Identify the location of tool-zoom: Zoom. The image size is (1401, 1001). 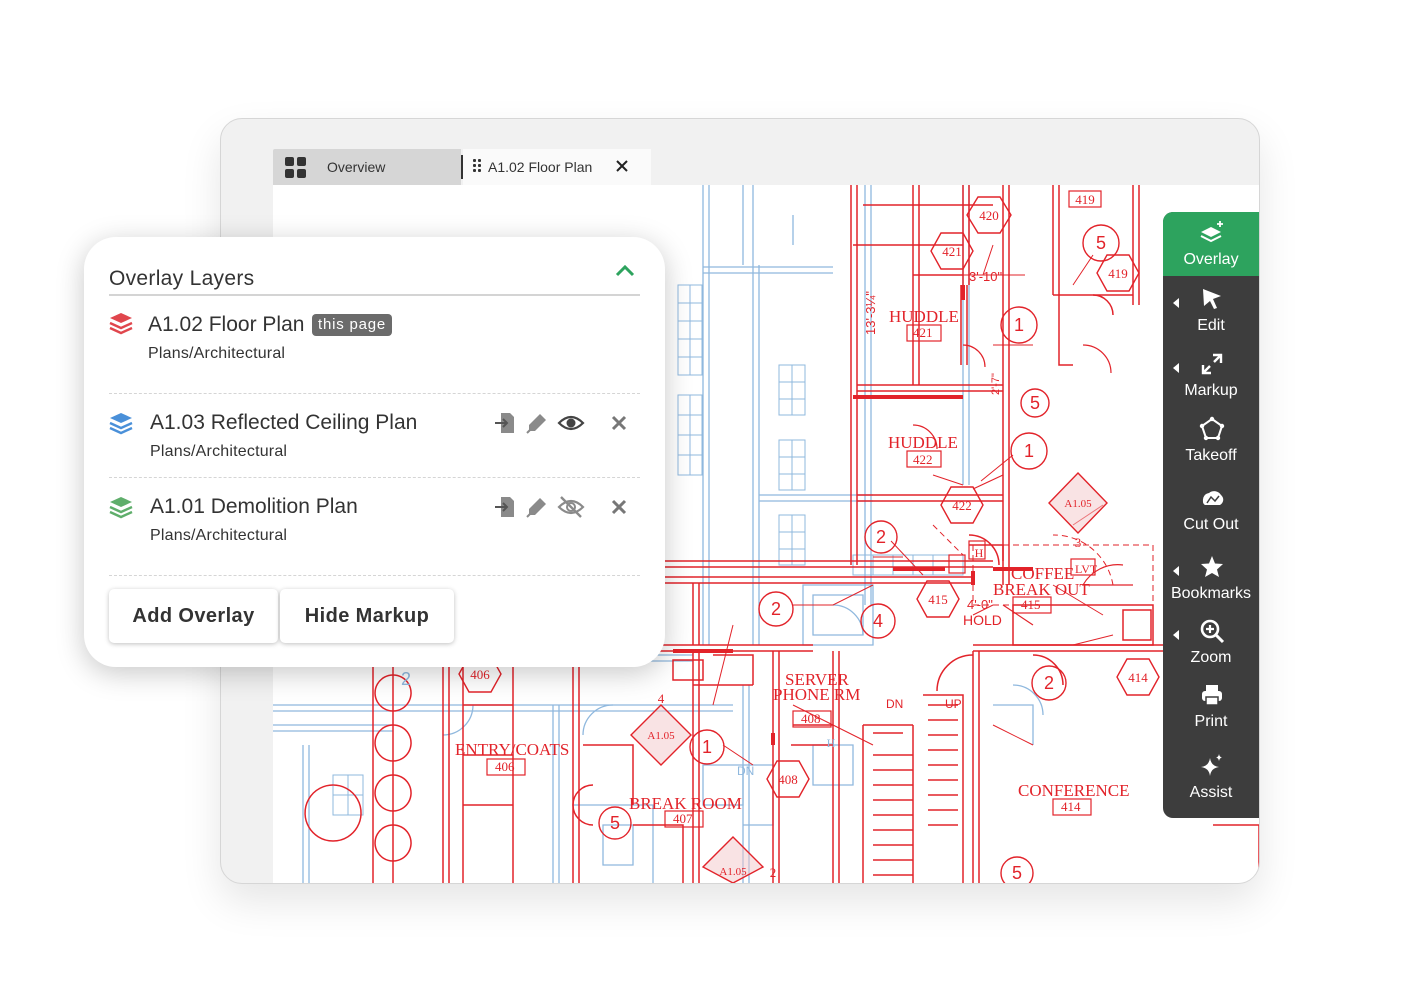
(1211, 642).